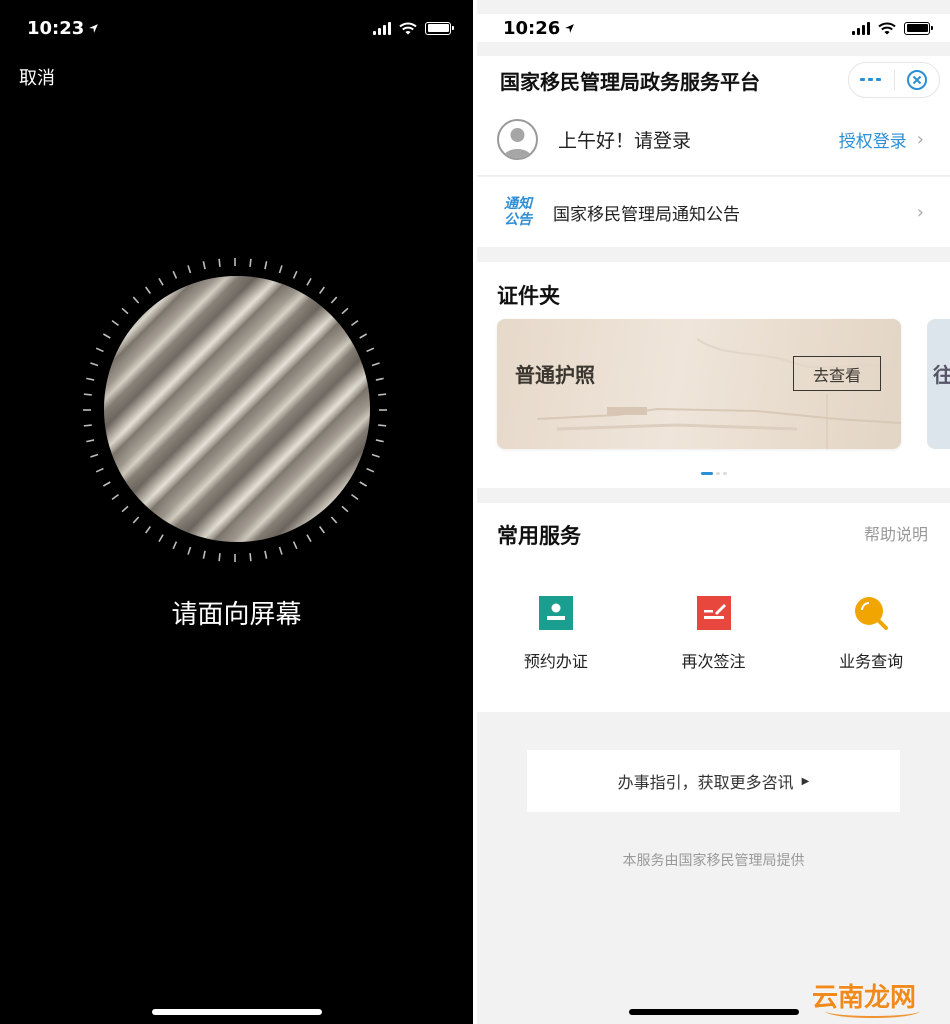  I want to click on service-label: 业务查询, so click(871, 661).